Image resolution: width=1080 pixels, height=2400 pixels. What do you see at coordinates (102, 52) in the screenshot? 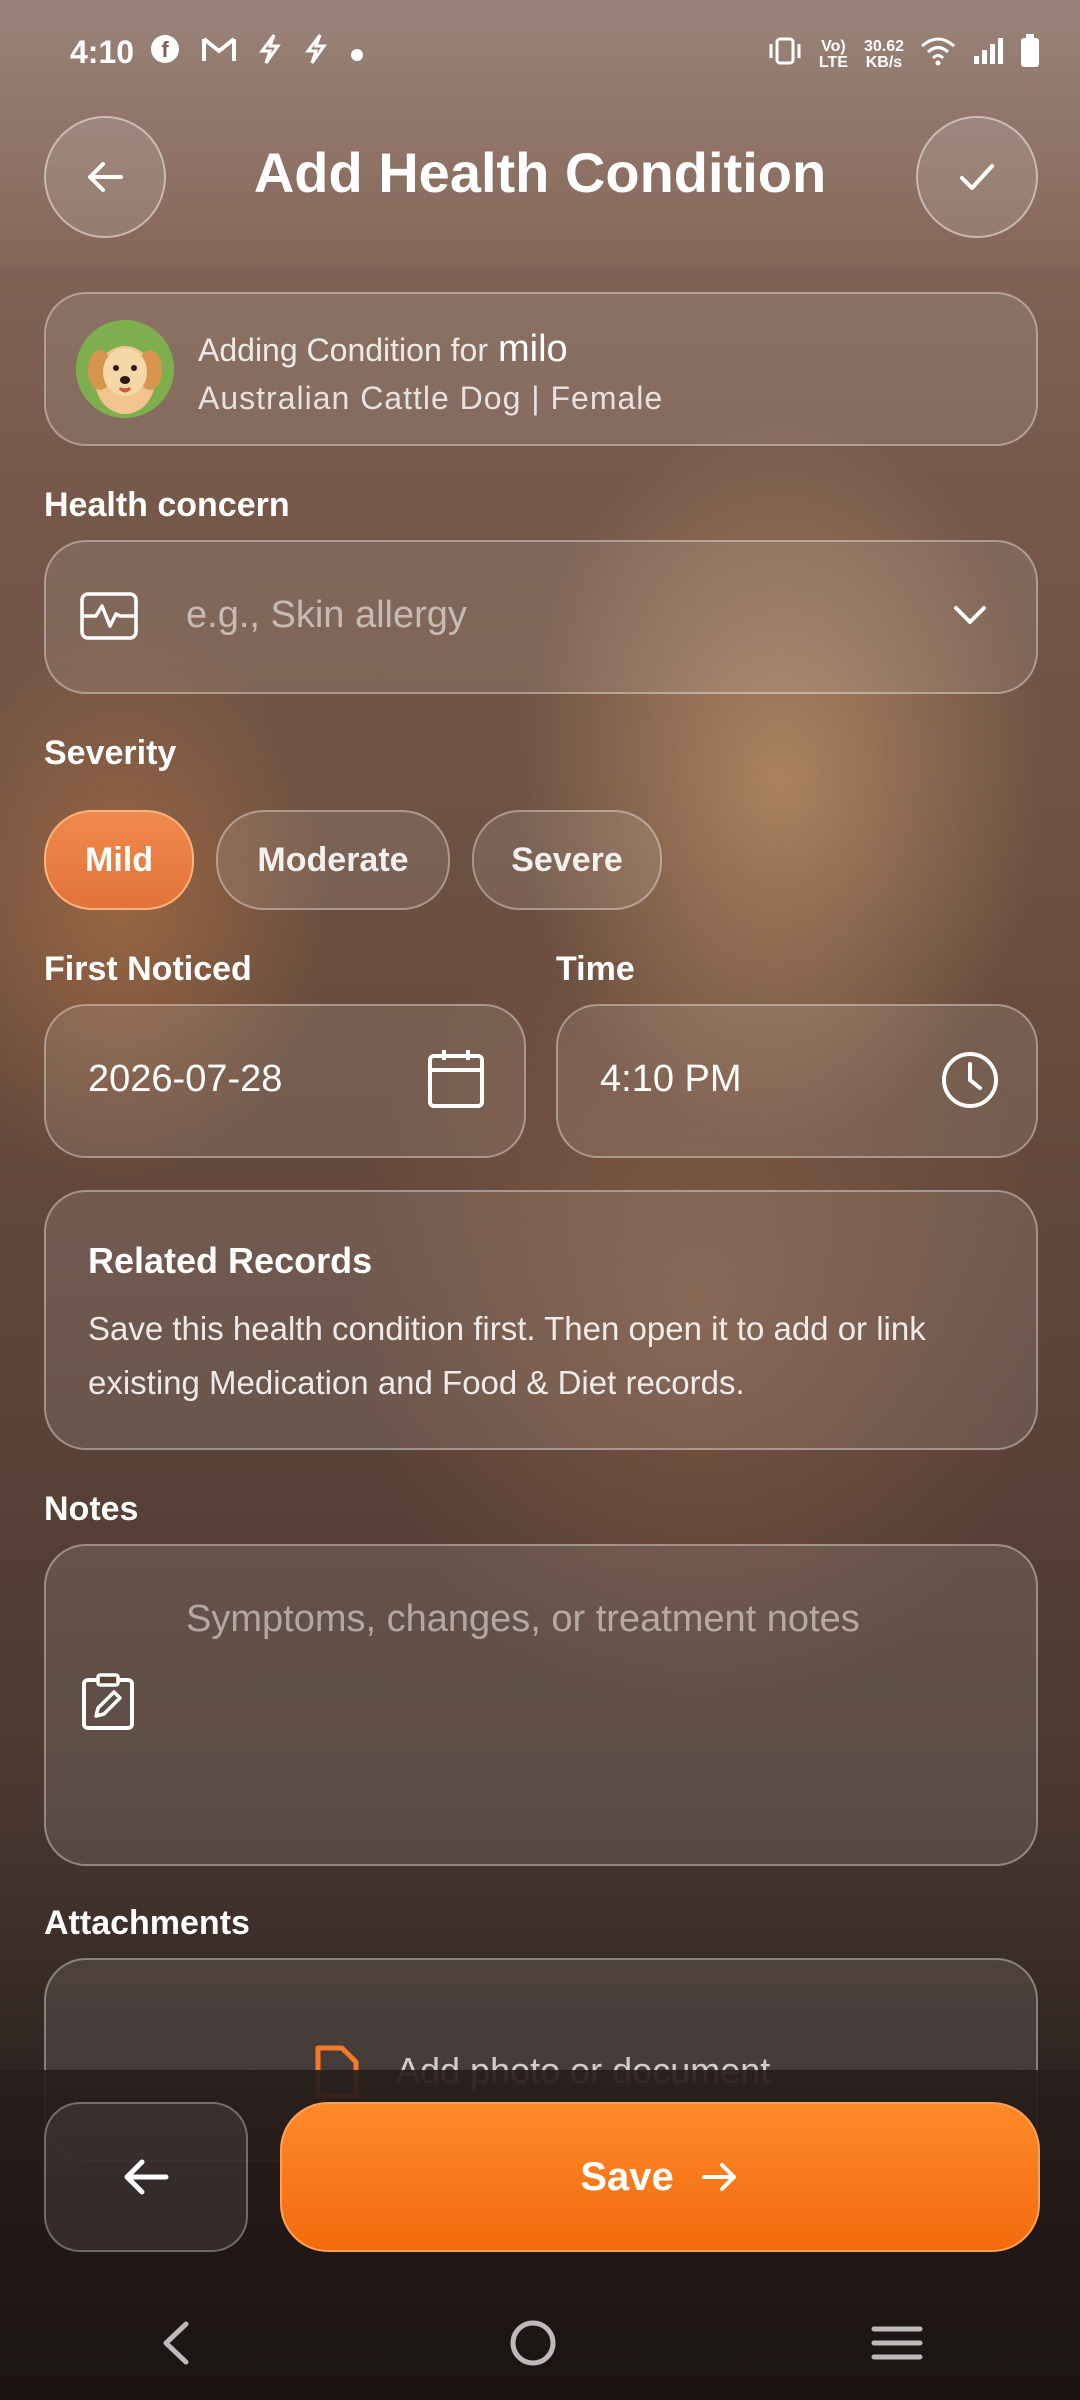
I see `status-time: 4:10` at bounding box center [102, 52].